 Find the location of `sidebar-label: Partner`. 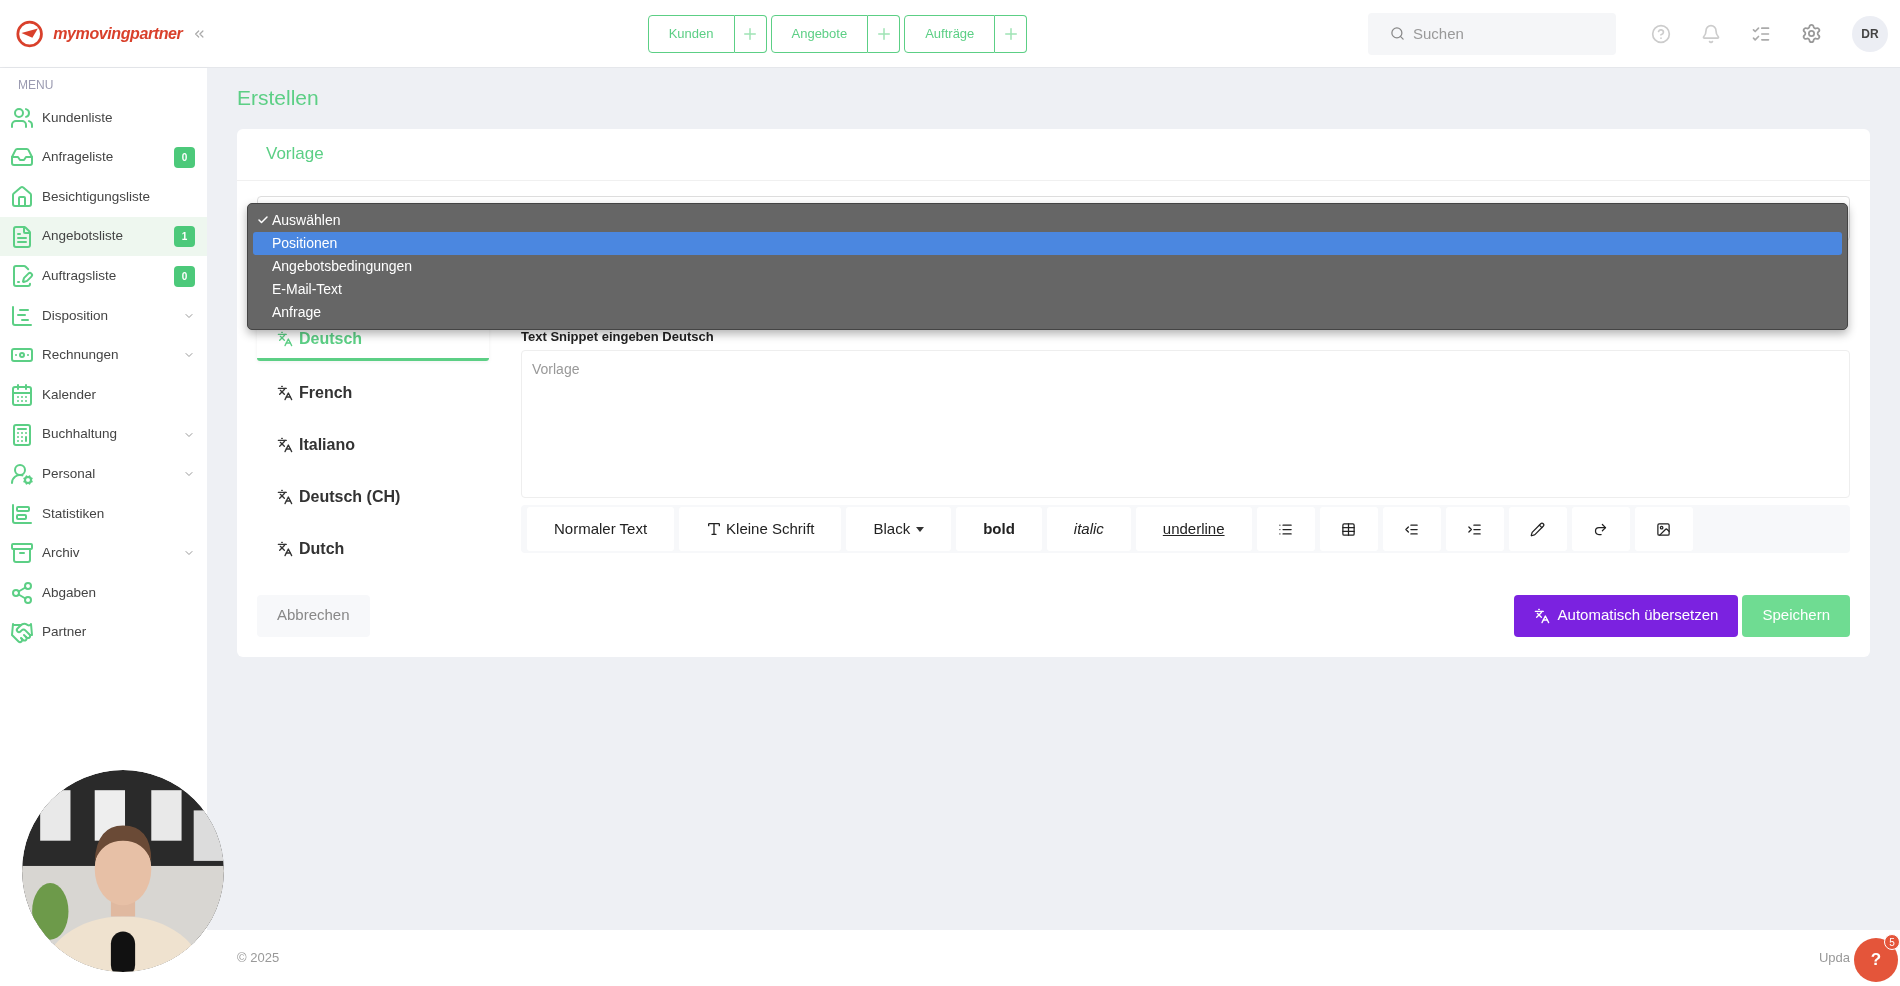

sidebar-label: Partner is located at coordinates (65, 632).